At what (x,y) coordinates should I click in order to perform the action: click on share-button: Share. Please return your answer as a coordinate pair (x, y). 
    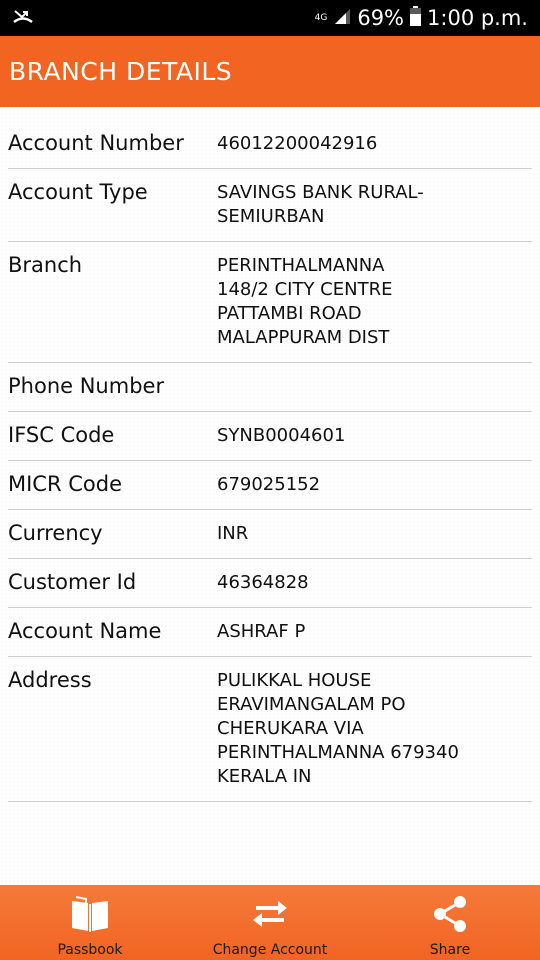
    Looking at the image, I should click on (450, 922).